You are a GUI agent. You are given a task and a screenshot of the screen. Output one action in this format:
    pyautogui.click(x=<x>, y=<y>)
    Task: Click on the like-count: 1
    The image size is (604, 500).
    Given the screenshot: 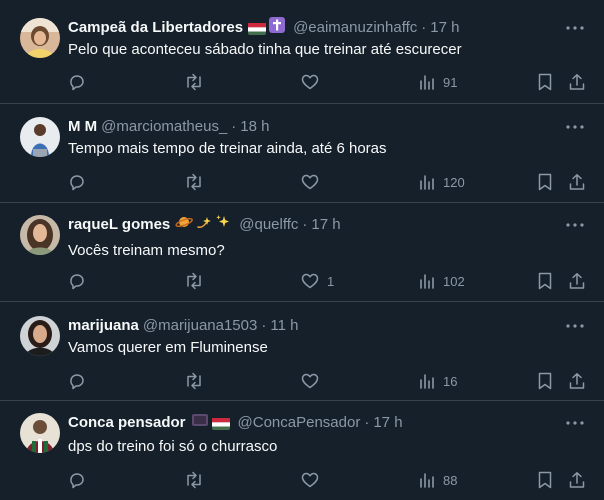 What is the action you would take?
    pyautogui.click(x=331, y=281)
    